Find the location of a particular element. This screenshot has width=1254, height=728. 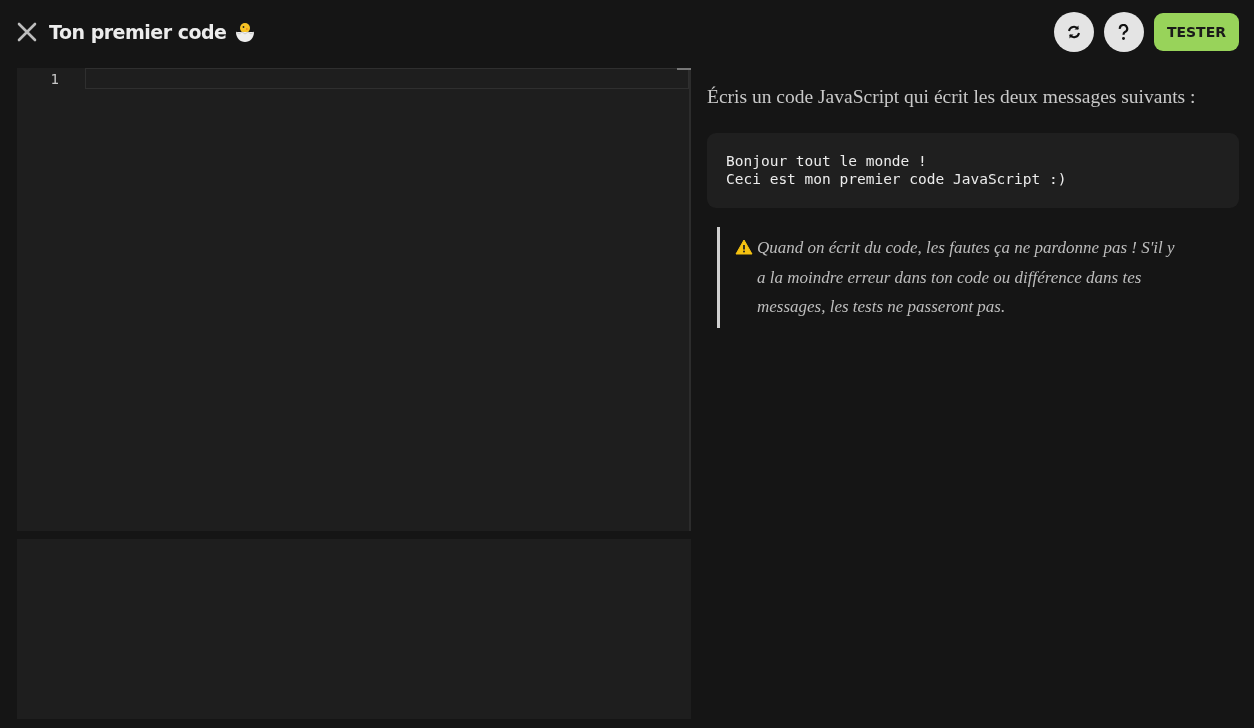

help-button is located at coordinates (1123, 32).